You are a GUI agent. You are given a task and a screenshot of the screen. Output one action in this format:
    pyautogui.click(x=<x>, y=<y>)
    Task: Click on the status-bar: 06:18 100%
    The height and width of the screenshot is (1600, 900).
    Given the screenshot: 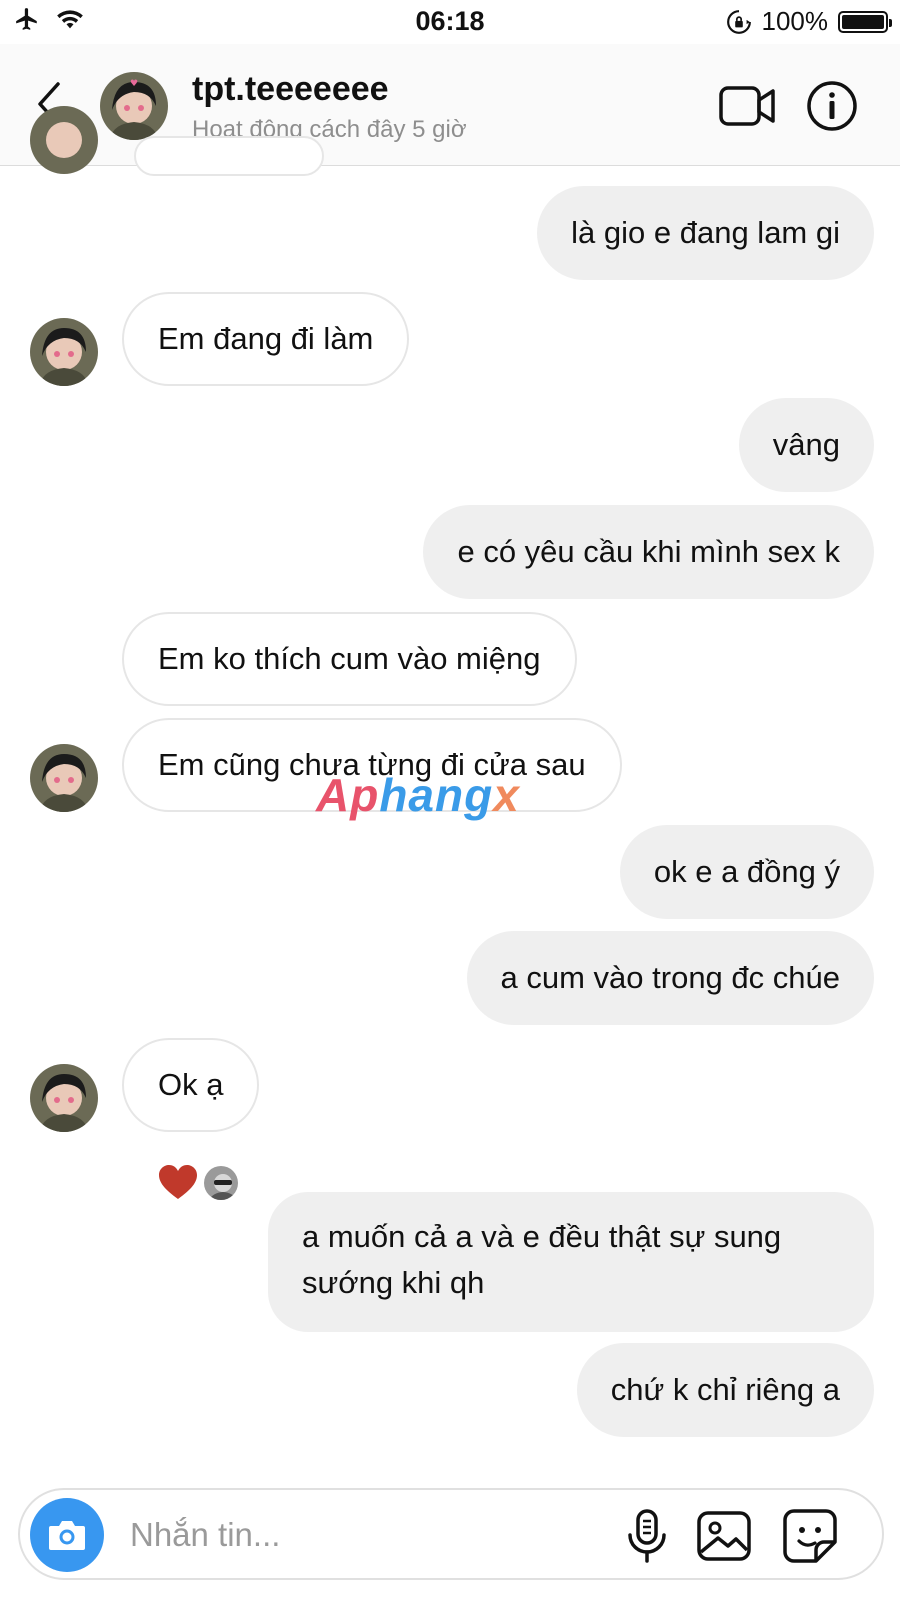 What is the action you would take?
    pyautogui.click(x=450, y=22)
    